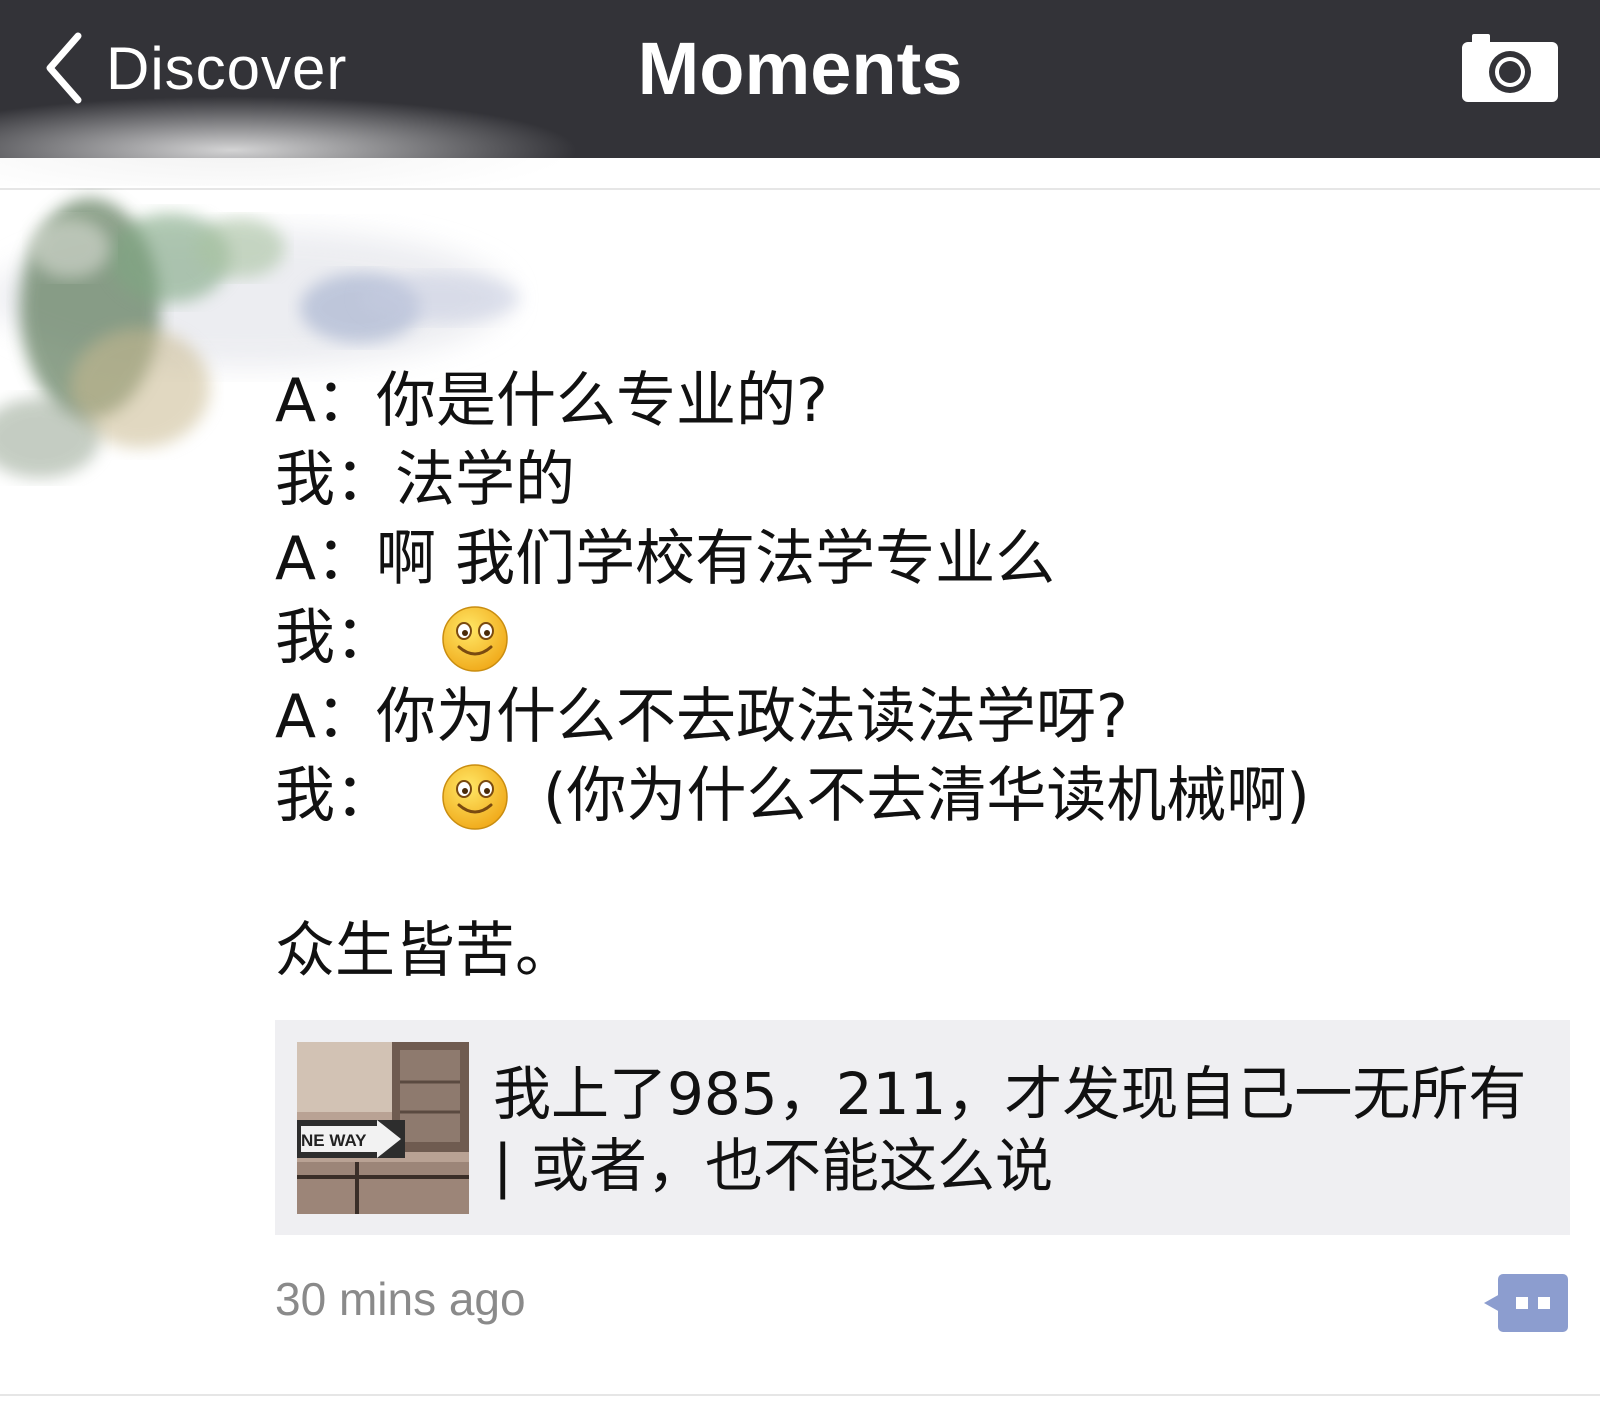 The height and width of the screenshot is (1406, 1600). Describe the element at coordinates (905, 401) in the screenshot. I see `post-line: A： 你是什么专业的?` at that location.